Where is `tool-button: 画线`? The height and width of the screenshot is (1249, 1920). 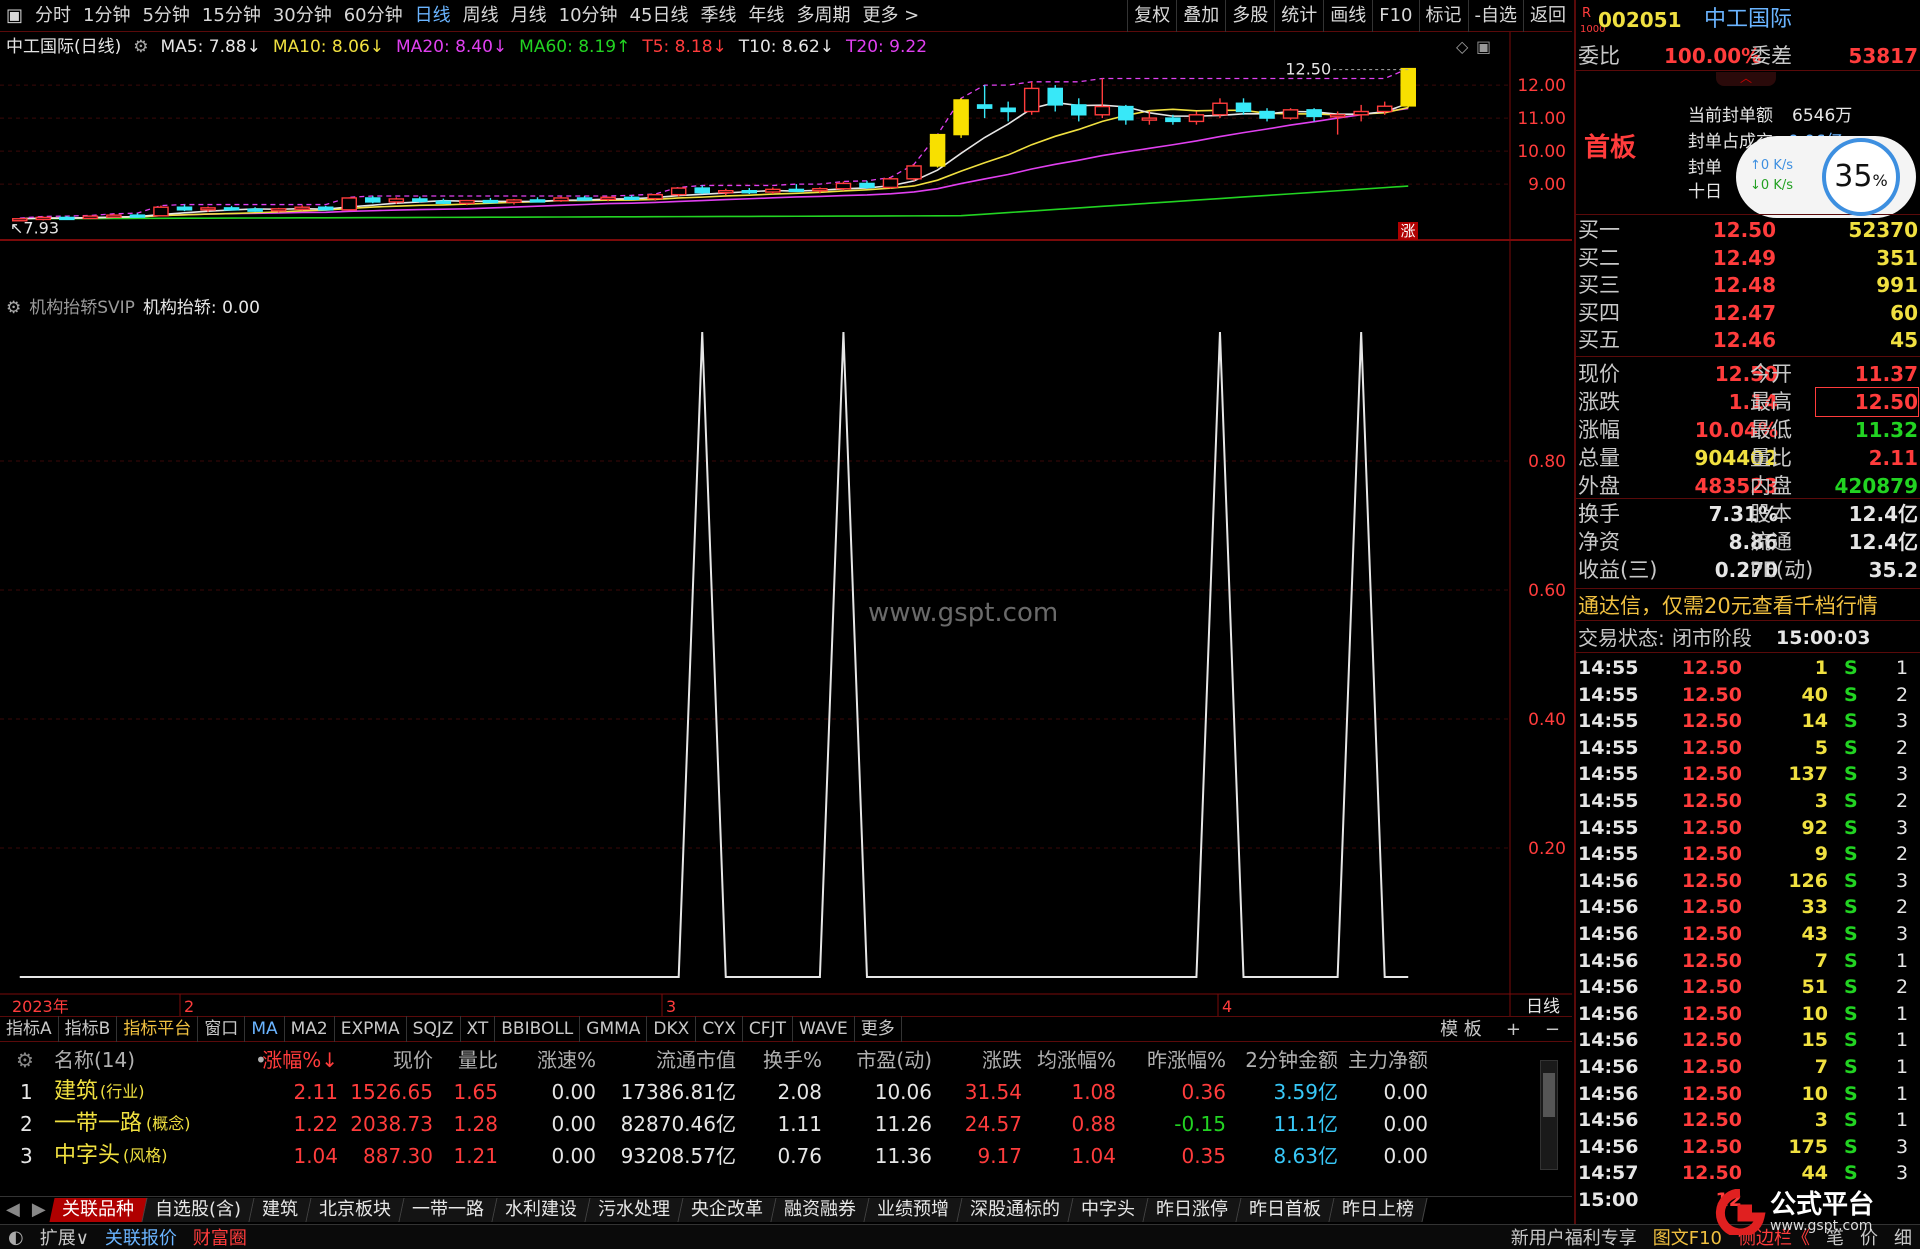 tool-button: 画线 is located at coordinates (1347, 16).